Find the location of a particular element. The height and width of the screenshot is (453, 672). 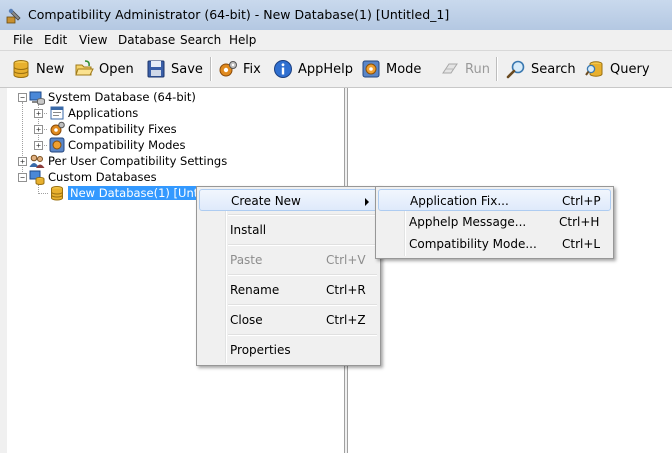

shortcut-label: Ctrl+R is located at coordinates (346, 290).